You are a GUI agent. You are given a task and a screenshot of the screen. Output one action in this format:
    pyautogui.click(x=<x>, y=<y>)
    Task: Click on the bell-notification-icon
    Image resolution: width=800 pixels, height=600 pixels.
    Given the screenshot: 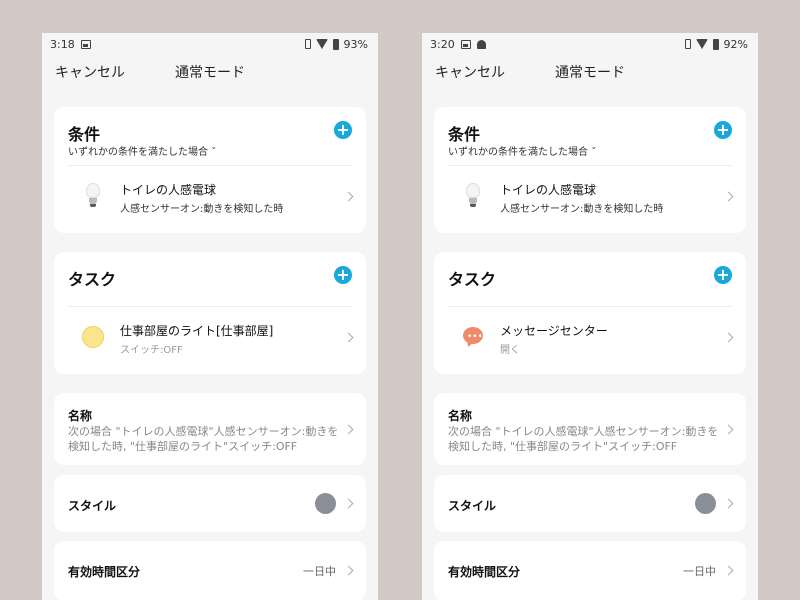 What is the action you would take?
    pyautogui.click(x=481, y=44)
    